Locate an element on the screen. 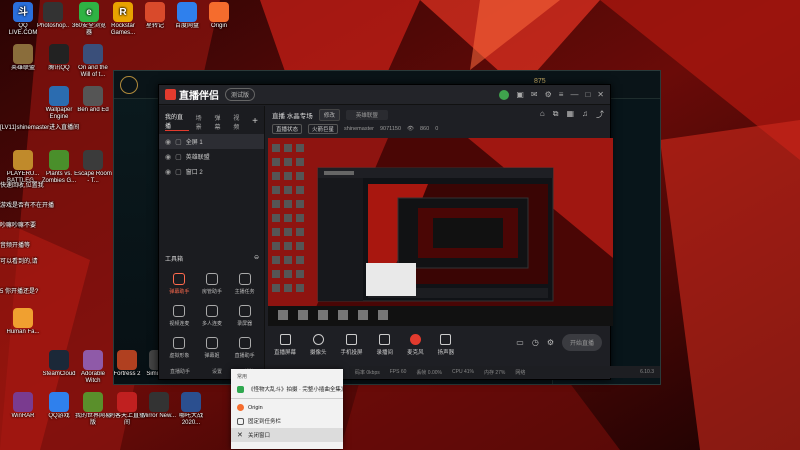  tool-button: 弹幕助手 is located at coordinates (179, 284).